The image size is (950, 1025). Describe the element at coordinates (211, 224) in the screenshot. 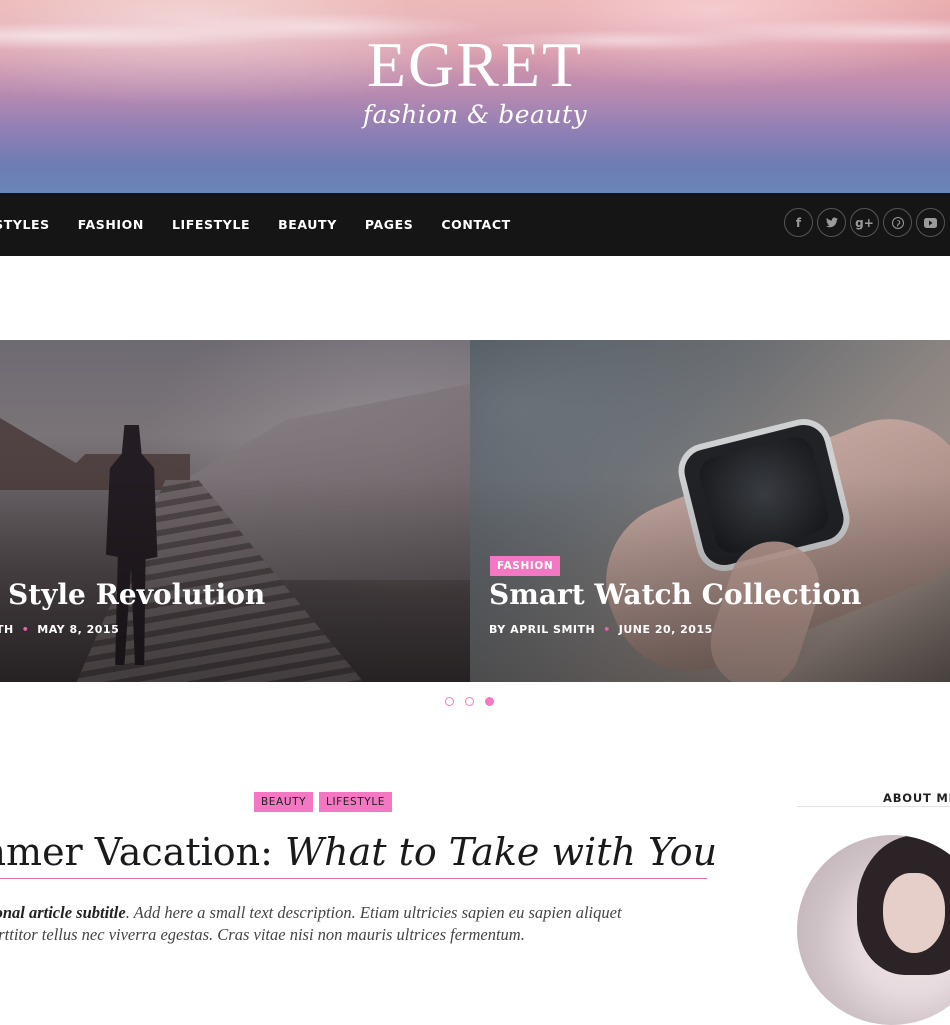

I see `nav-item-lifestyle: LIFESTYLE` at that location.